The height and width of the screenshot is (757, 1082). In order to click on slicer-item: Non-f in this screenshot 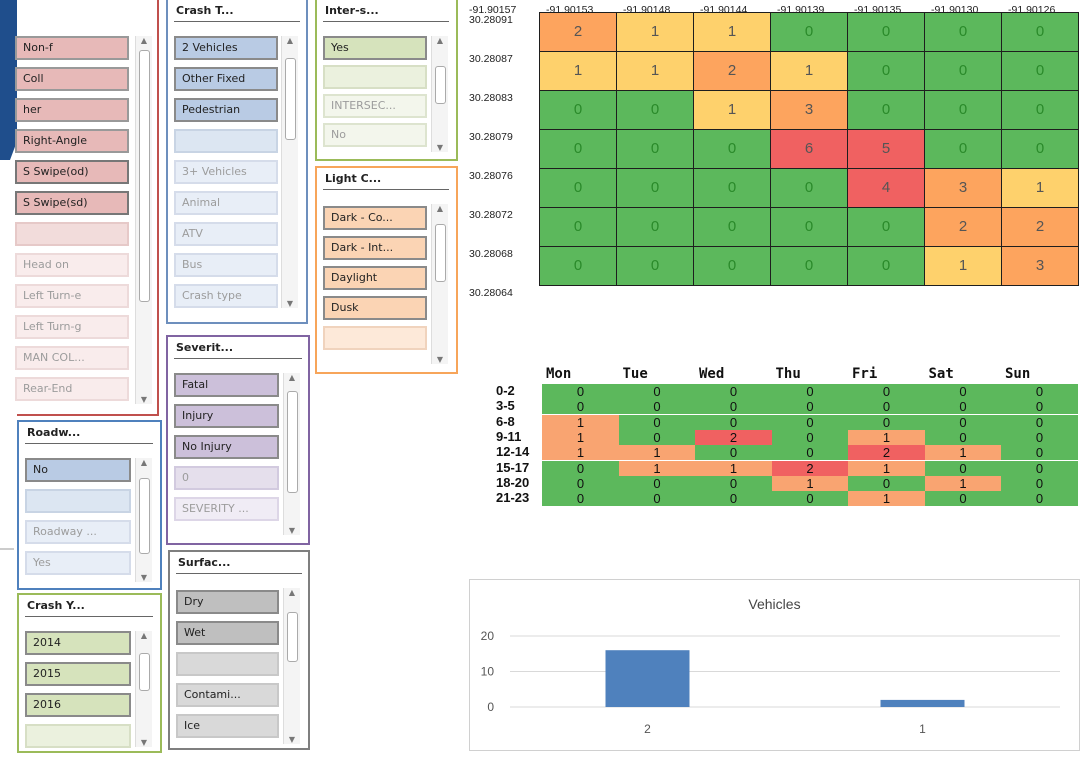, I will do `click(72, 48)`.